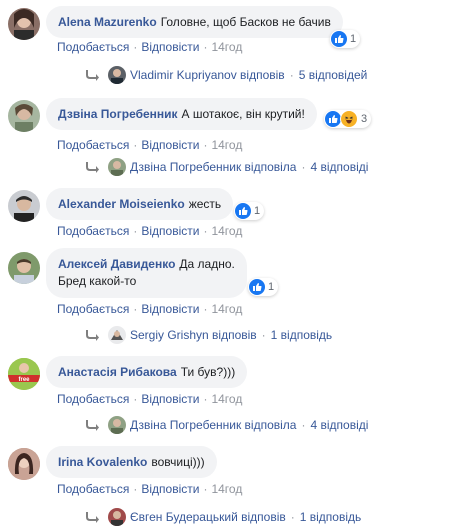  What do you see at coordinates (333, 75) in the screenshot?
I see `reply-count: 5 відповідей` at bounding box center [333, 75].